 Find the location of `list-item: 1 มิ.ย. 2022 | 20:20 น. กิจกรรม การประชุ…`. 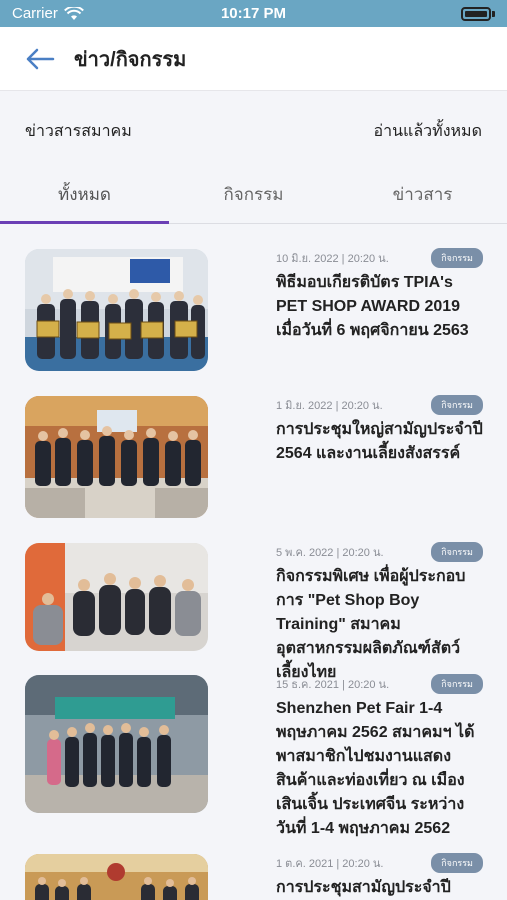

list-item: 1 มิ.ย. 2022 | 20:20 น. กิจกรรม การประชุ… is located at coordinates (253, 456).